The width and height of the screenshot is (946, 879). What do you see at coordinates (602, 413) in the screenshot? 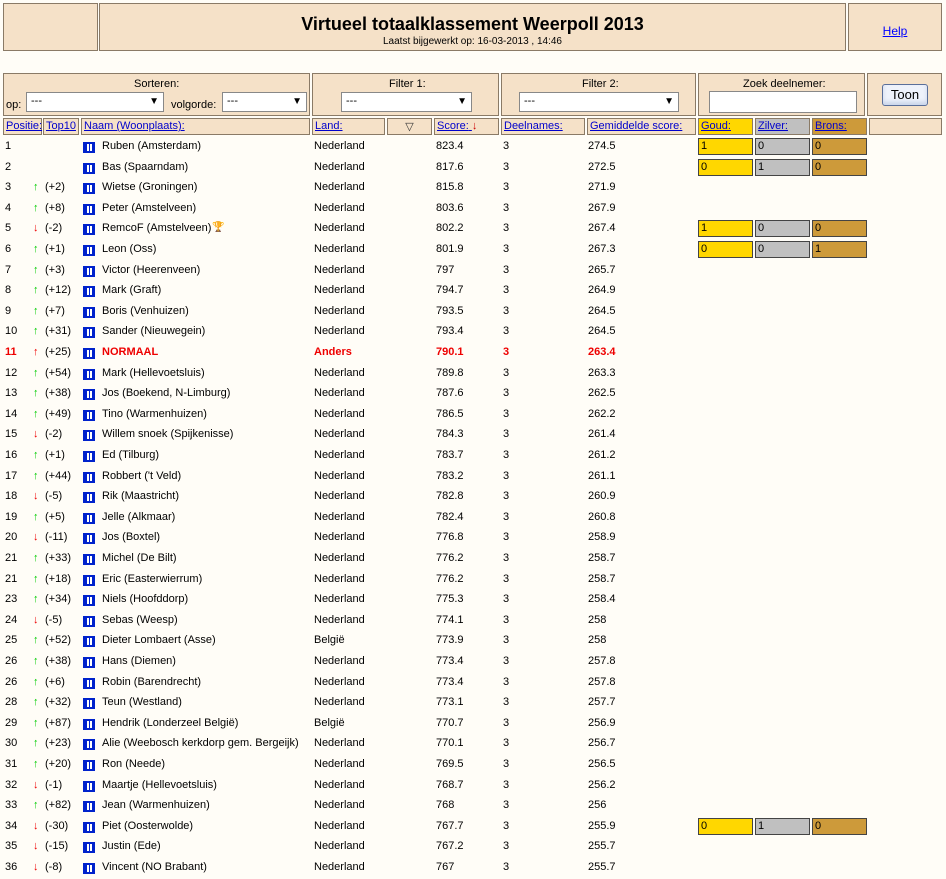
I see `row-avg: 262.2` at bounding box center [602, 413].